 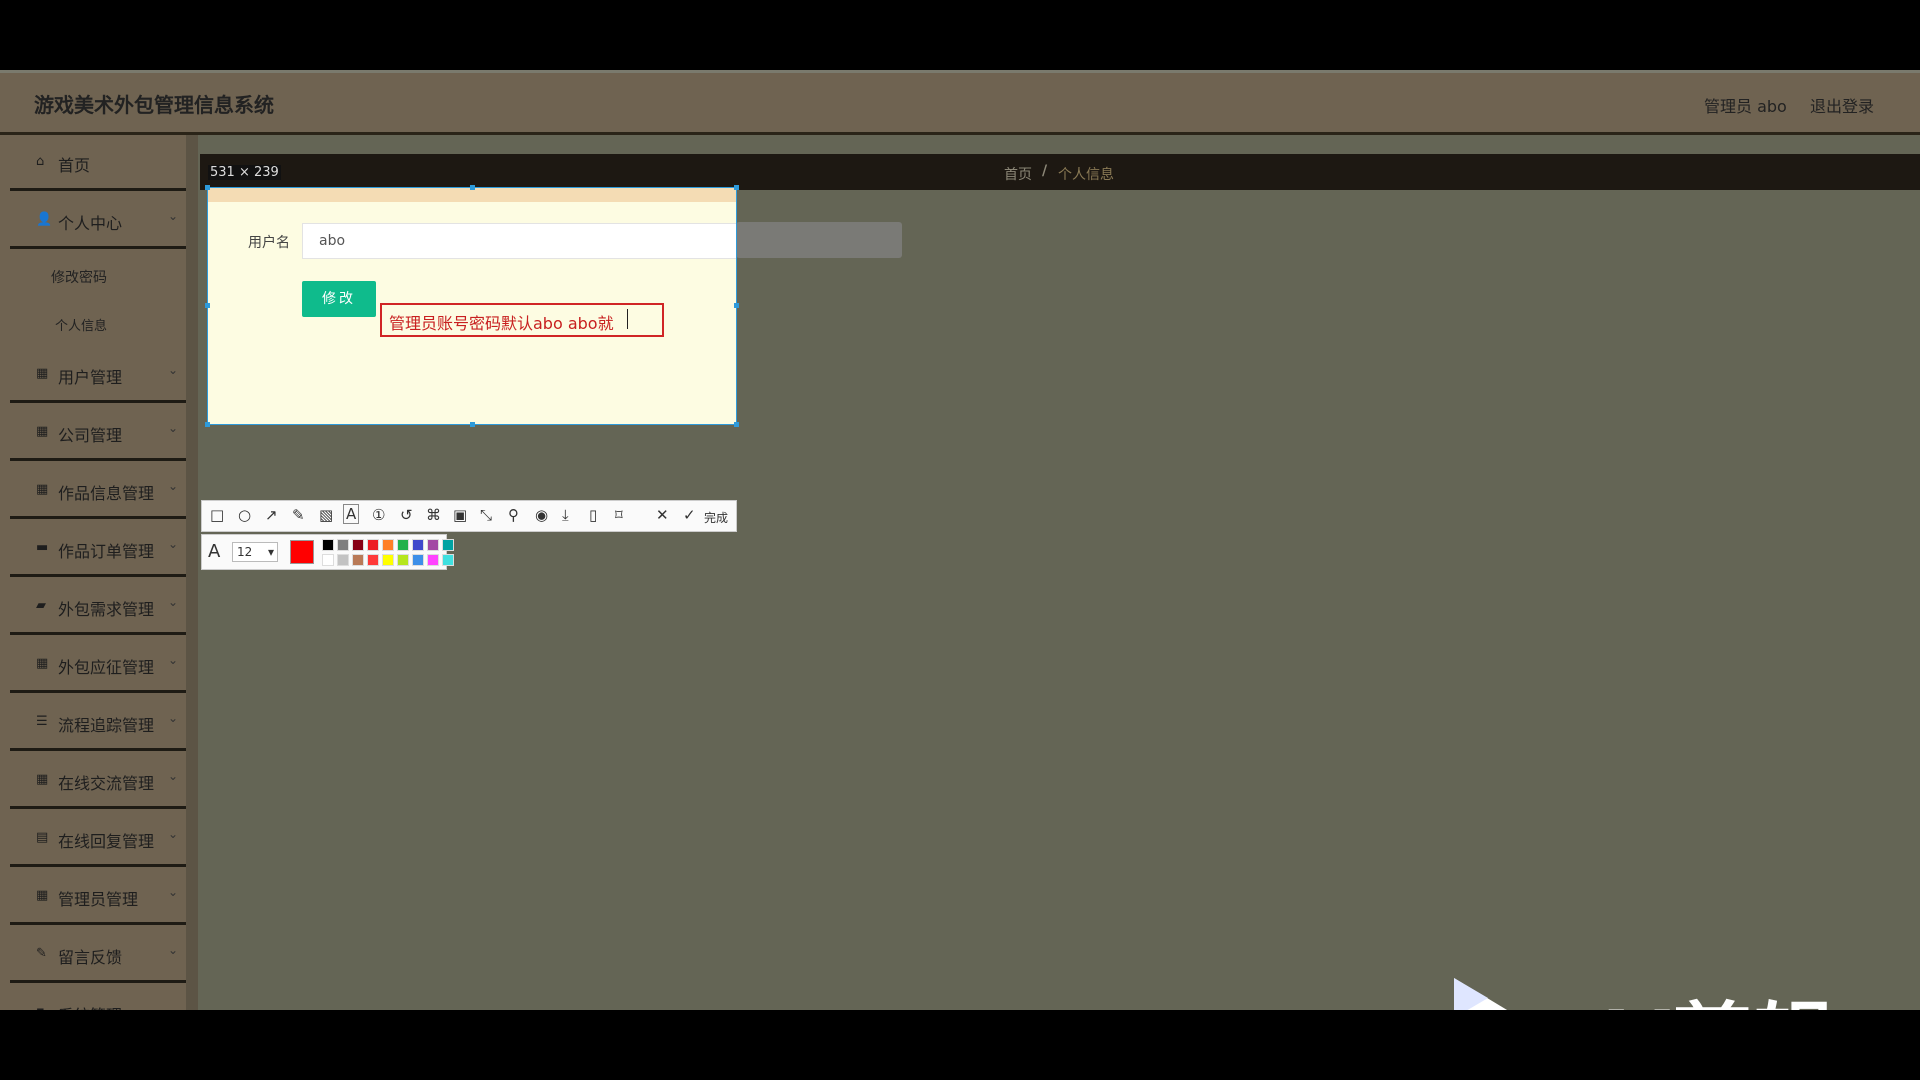 I want to click on clipboard-icon: ▤, so click(x=42, y=837).